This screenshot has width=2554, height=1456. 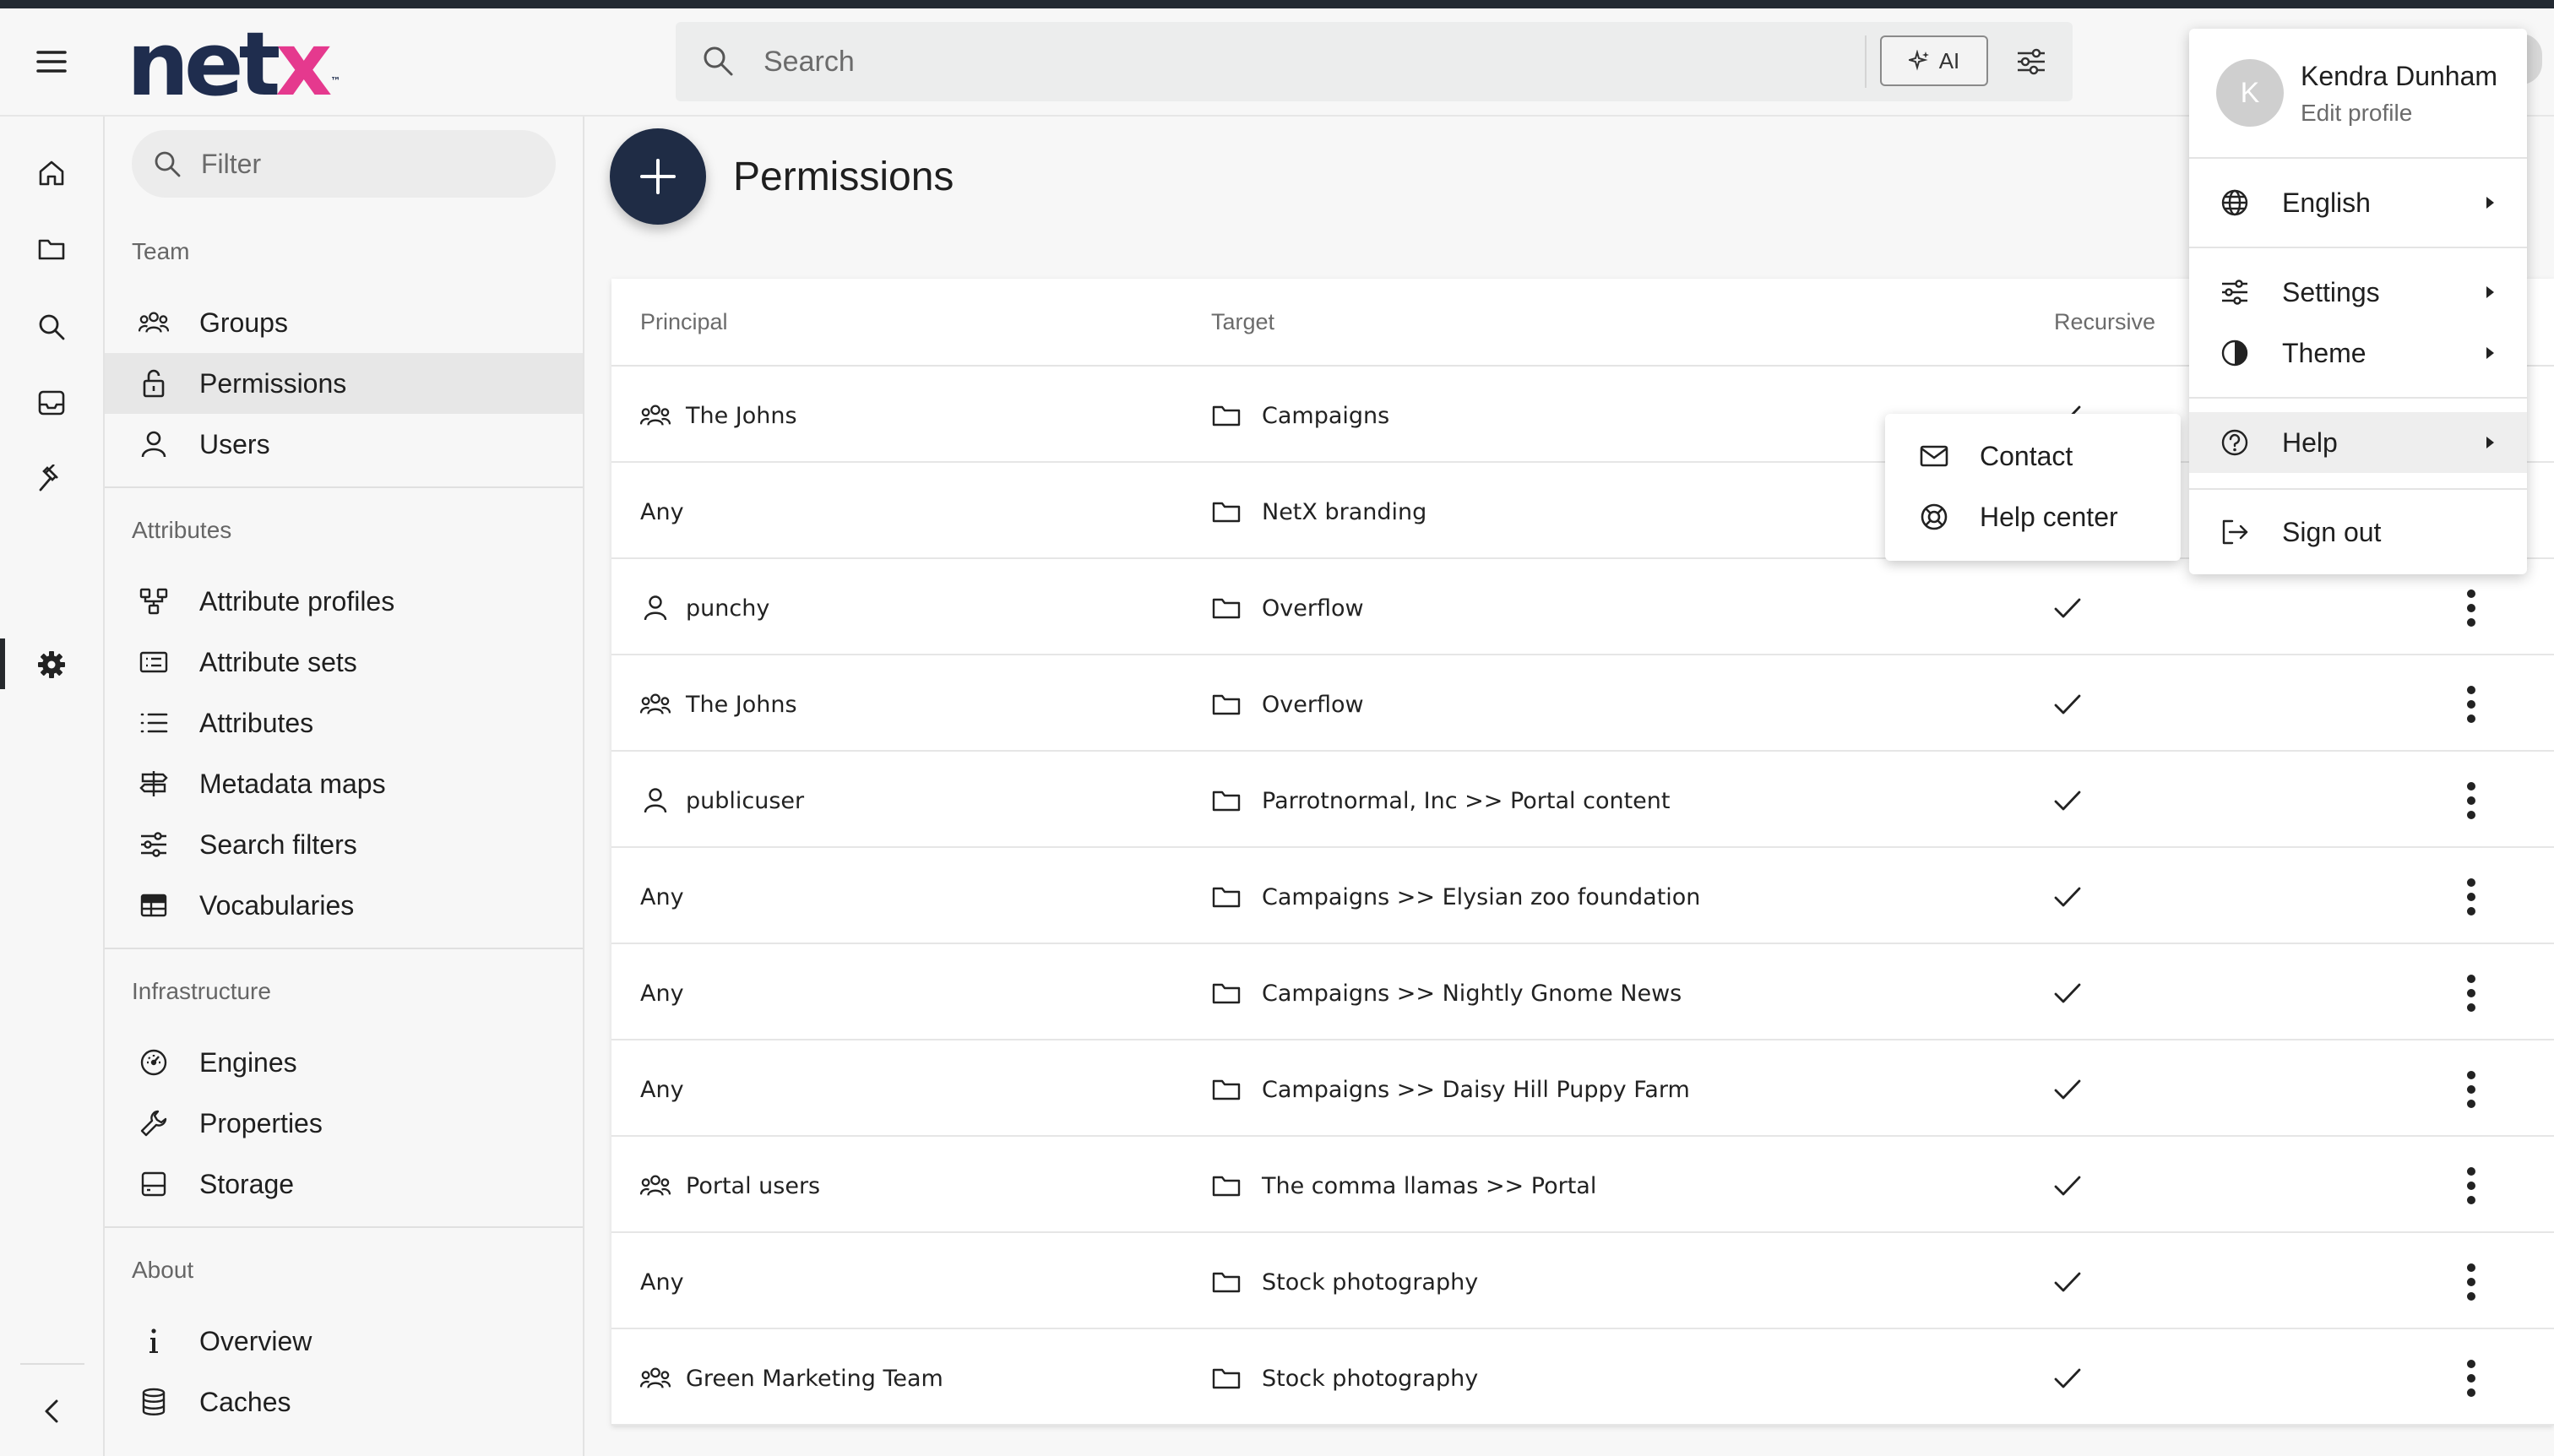 I want to click on sidebar-item-overview: Overview, so click(x=344, y=1341).